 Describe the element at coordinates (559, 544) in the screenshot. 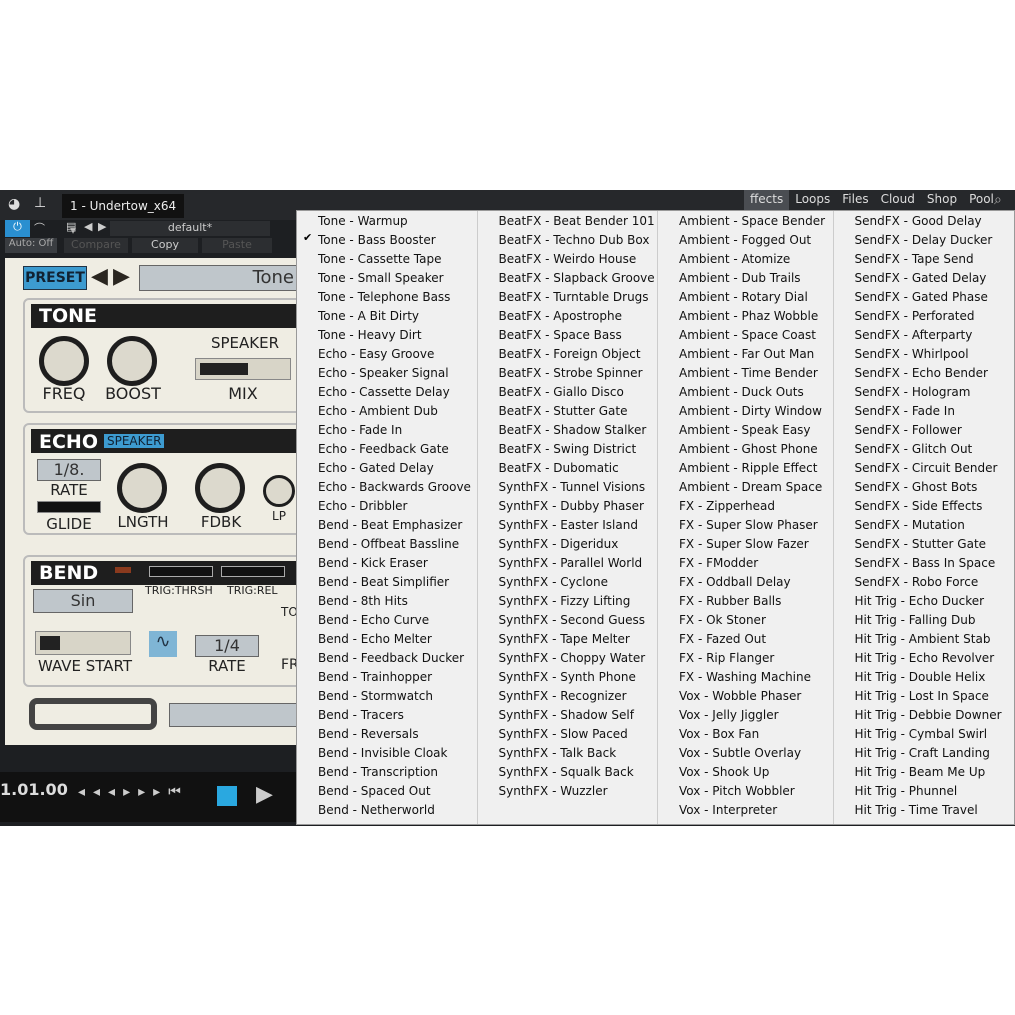

I see `menu-item: SynthFX - Digeridux` at that location.